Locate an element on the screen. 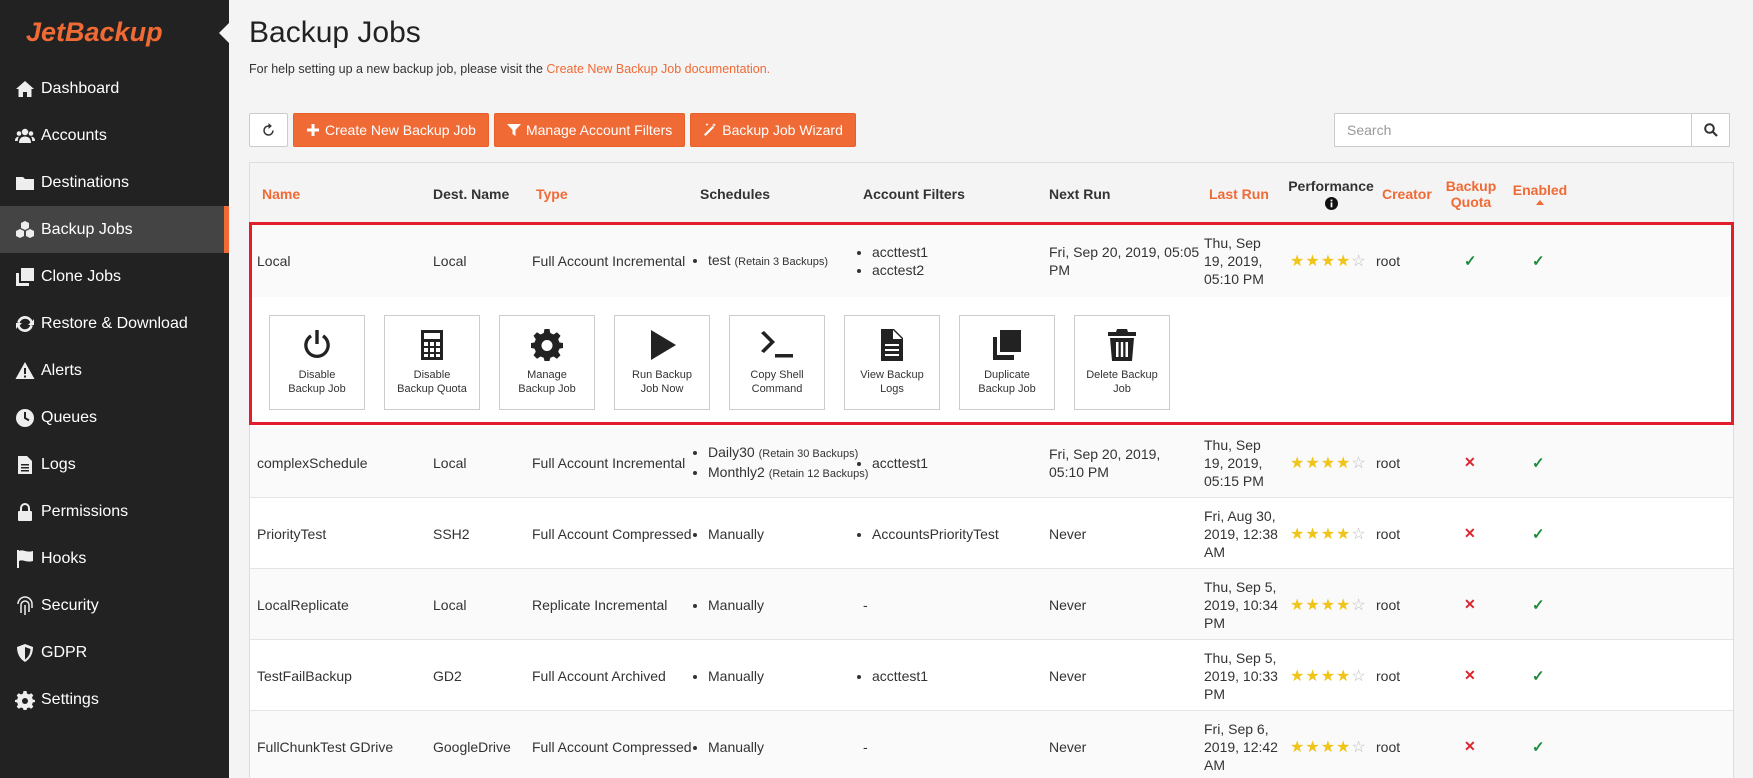  schedules: Manually is located at coordinates (728, 533).